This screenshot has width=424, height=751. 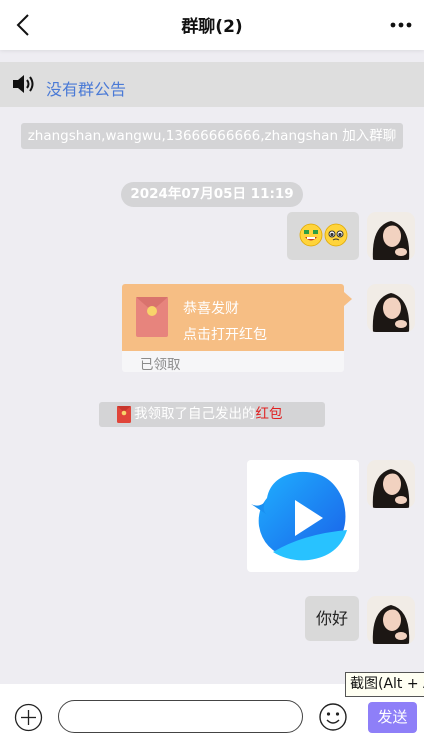 I want to click on red-packet-received-notice: 我领取了自己发出的红包, so click(x=212, y=414).